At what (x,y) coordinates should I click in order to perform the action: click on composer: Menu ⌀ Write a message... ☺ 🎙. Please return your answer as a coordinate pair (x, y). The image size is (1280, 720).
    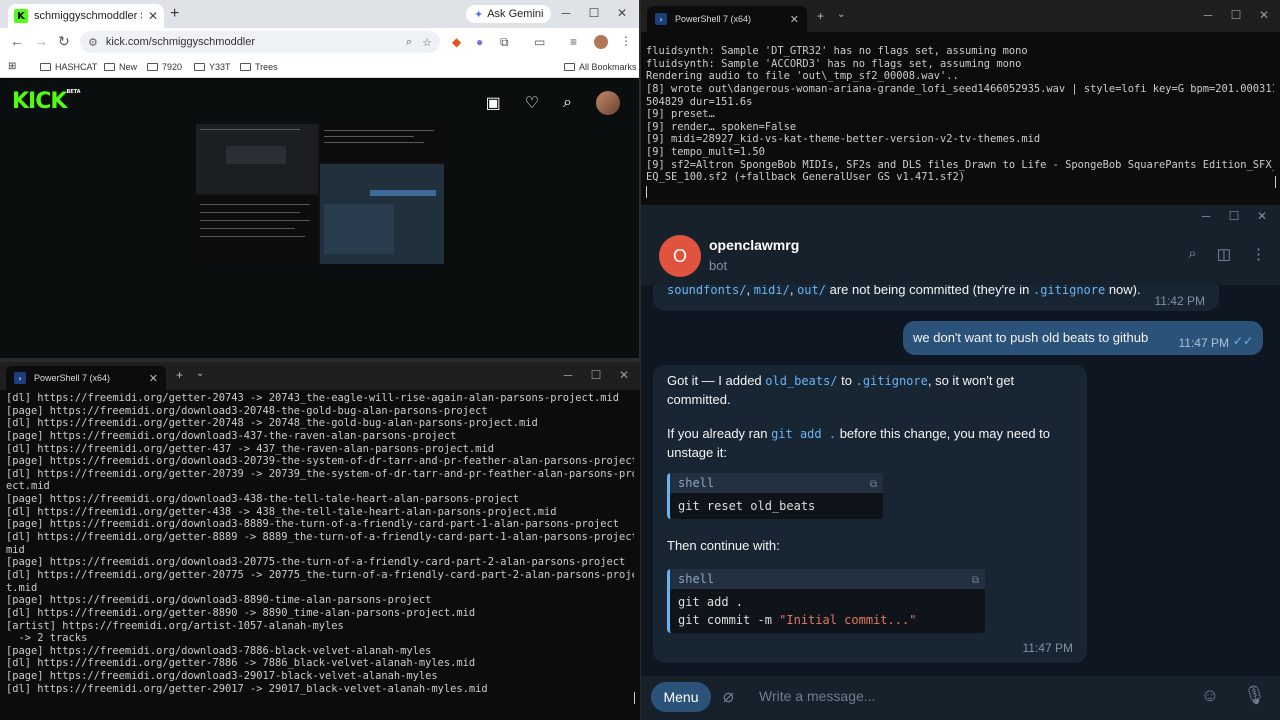
    Looking at the image, I should click on (960, 698).